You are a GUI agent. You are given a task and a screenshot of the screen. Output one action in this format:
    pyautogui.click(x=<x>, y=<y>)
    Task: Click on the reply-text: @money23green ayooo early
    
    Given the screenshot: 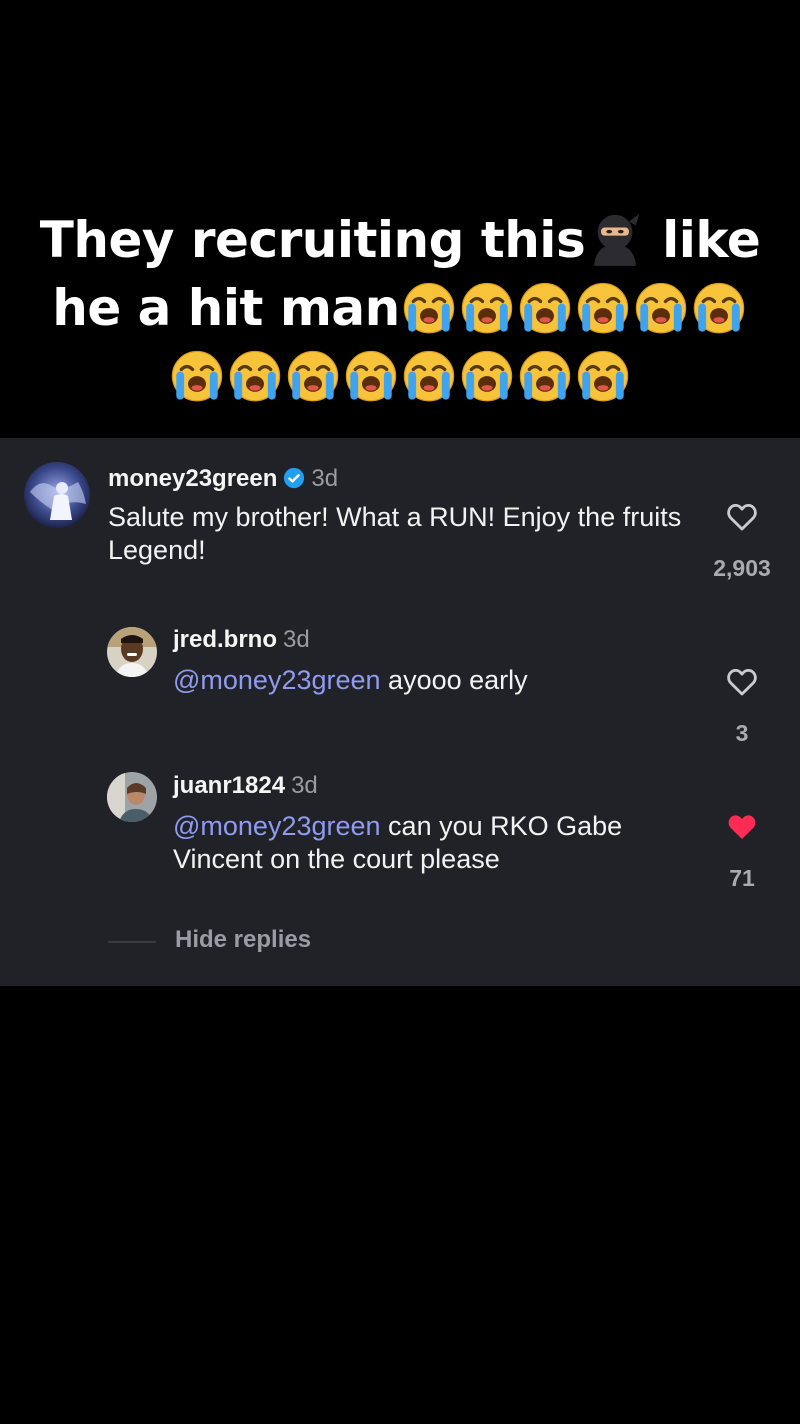 What is the action you would take?
    pyautogui.click(x=433, y=680)
    